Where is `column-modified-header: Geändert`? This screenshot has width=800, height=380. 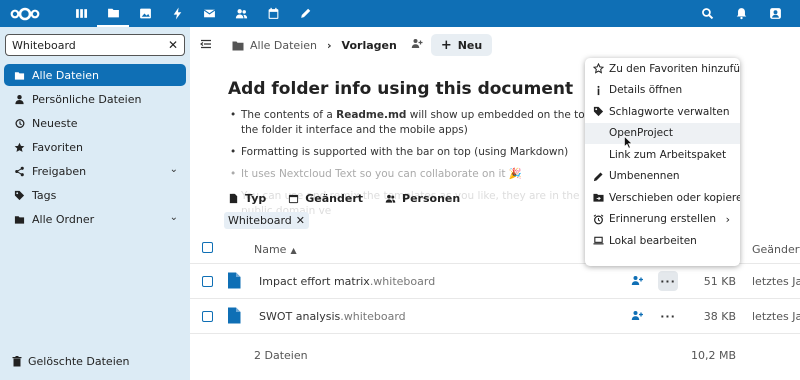
column-modified-header: Geändert is located at coordinates (776, 249).